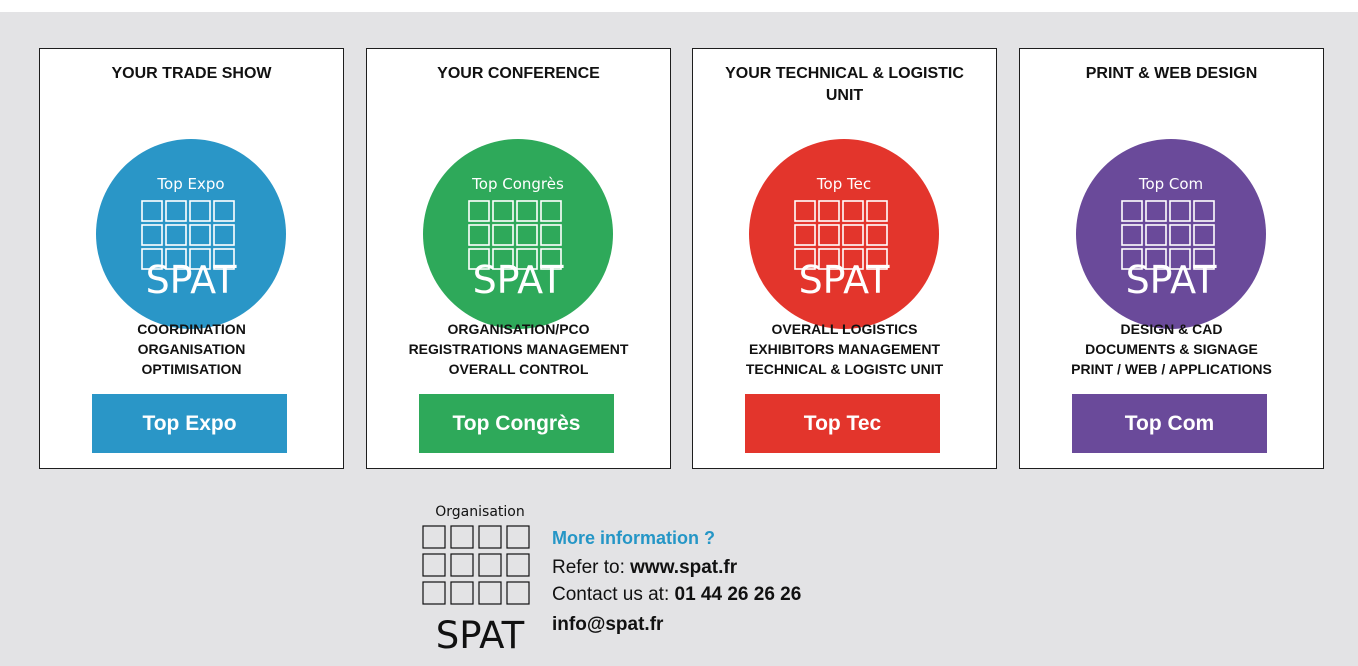 The width and height of the screenshot is (1358, 666). What do you see at coordinates (613, 594) in the screenshot?
I see `contact-label: Contact us at:` at bounding box center [613, 594].